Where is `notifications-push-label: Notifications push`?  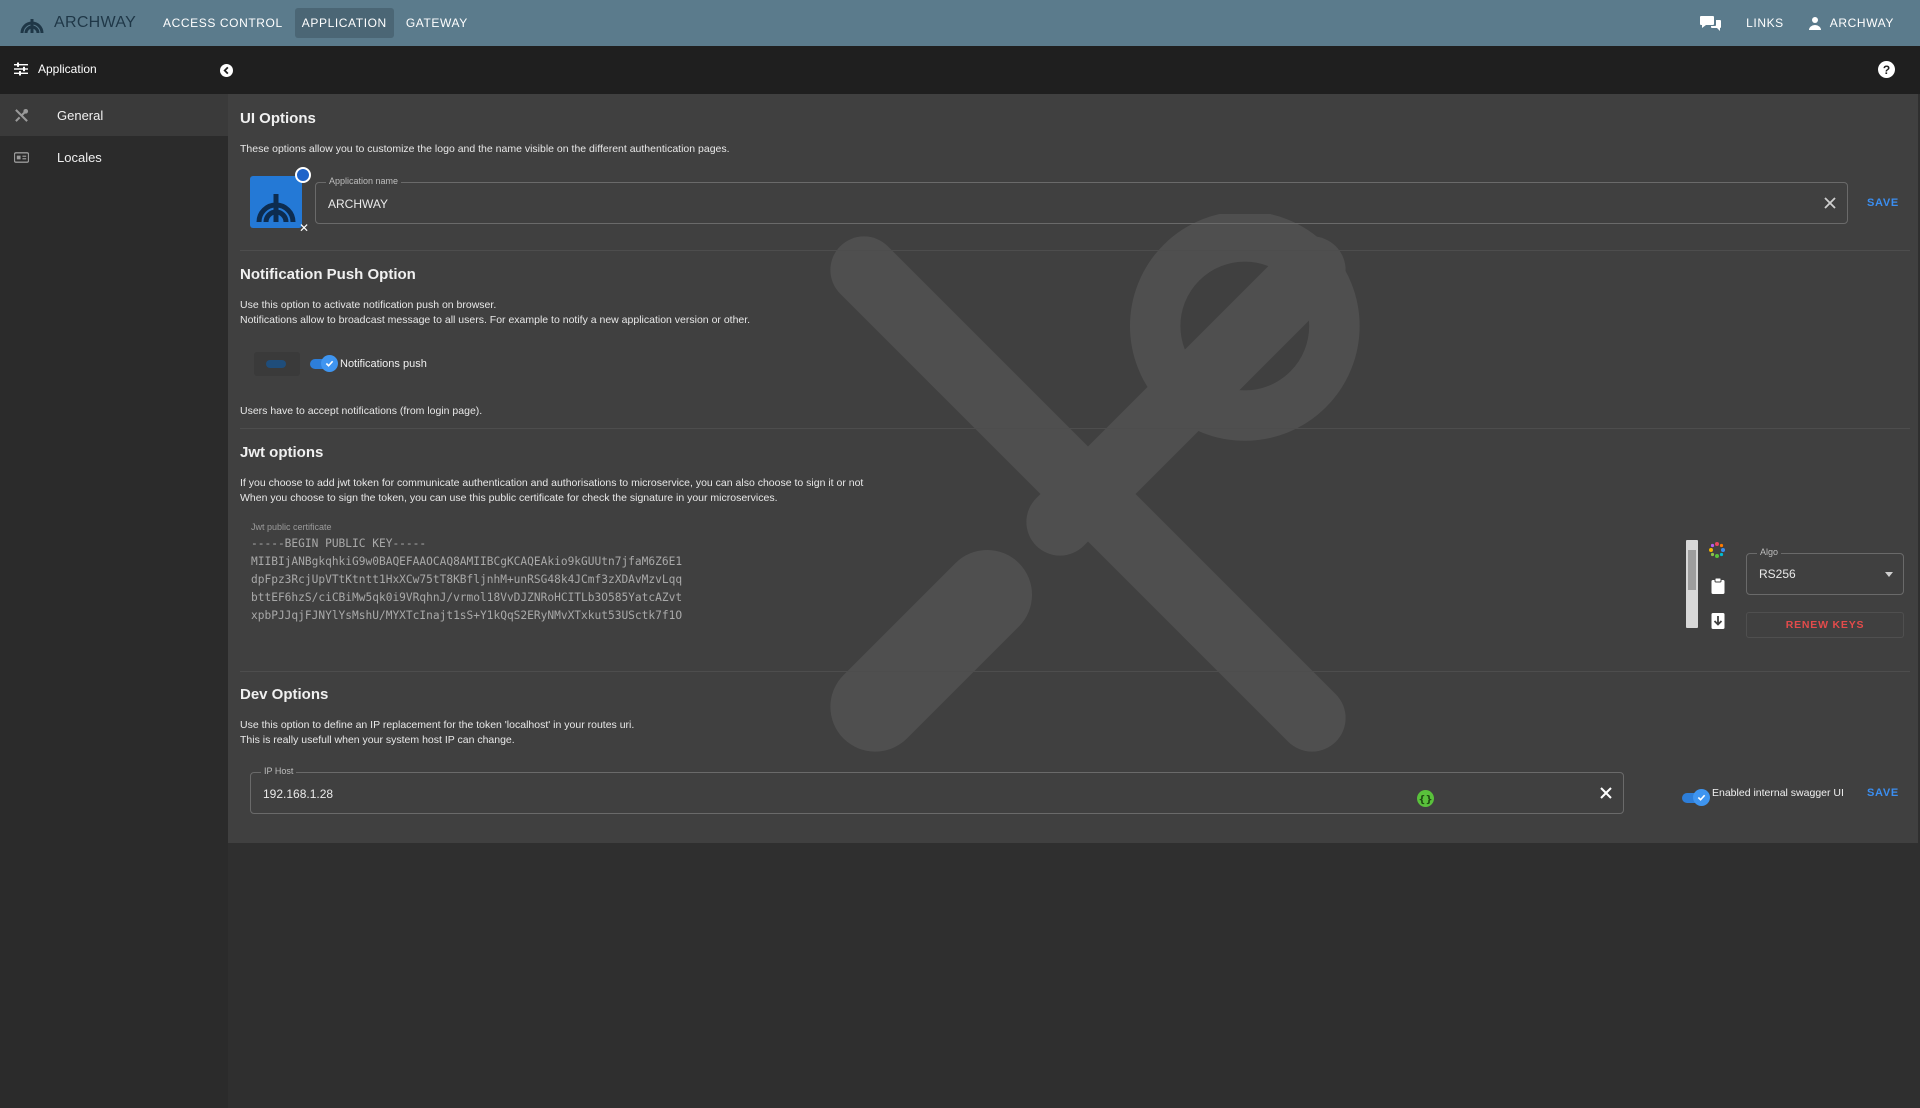
notifications-push-label: Notifications push is located at coordinates (383, 364).